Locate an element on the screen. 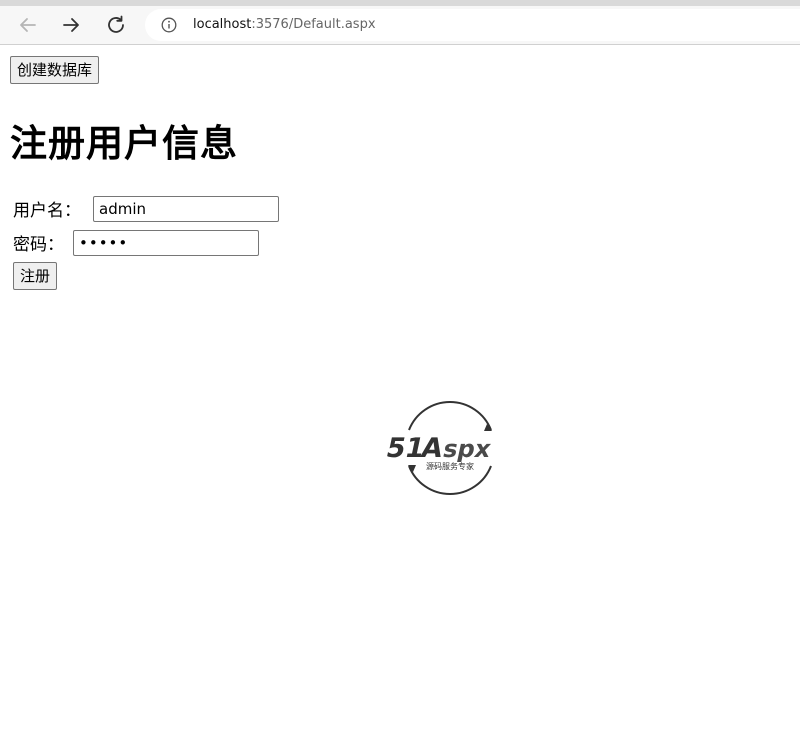  arrow-right-icon is located at coordinates (71, 25).